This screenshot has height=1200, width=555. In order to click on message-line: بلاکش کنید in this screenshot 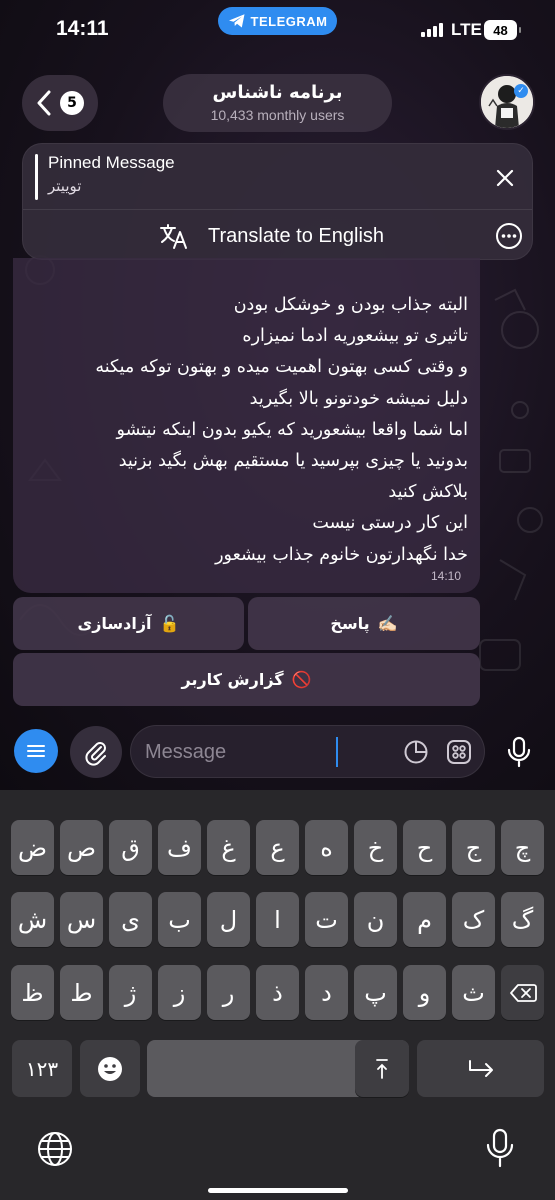, I will do `click(428, 492)`.